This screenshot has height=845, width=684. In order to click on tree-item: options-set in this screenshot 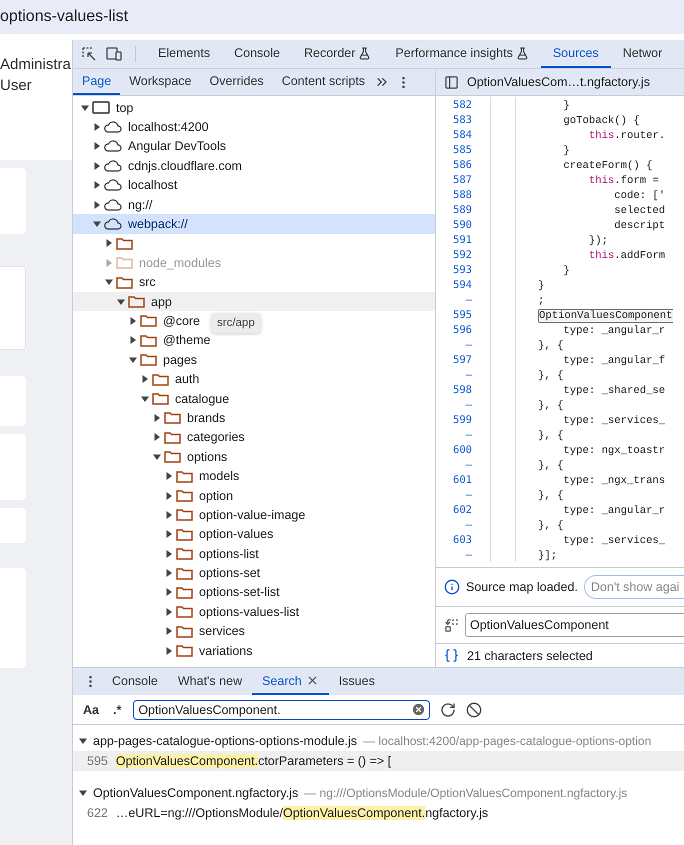, I will do `click(166, 573)`.